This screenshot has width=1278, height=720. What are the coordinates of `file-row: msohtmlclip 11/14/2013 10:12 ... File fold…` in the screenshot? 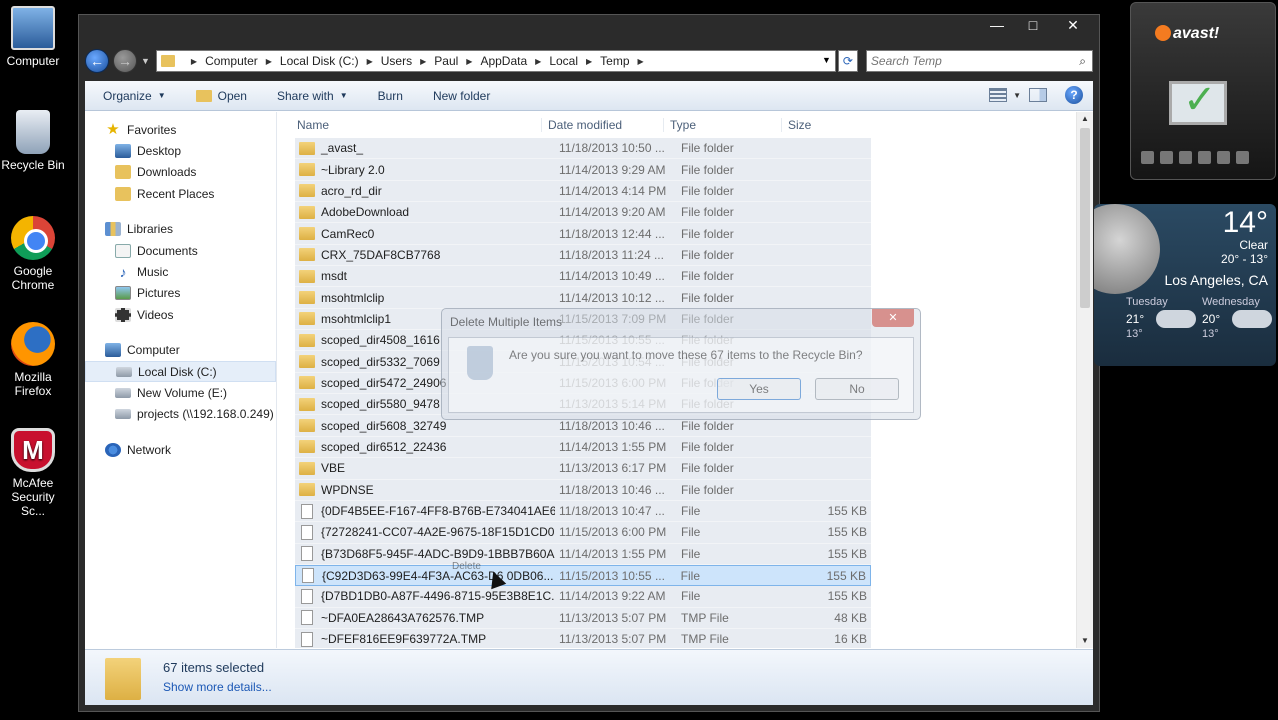 It's located at (583, 298).